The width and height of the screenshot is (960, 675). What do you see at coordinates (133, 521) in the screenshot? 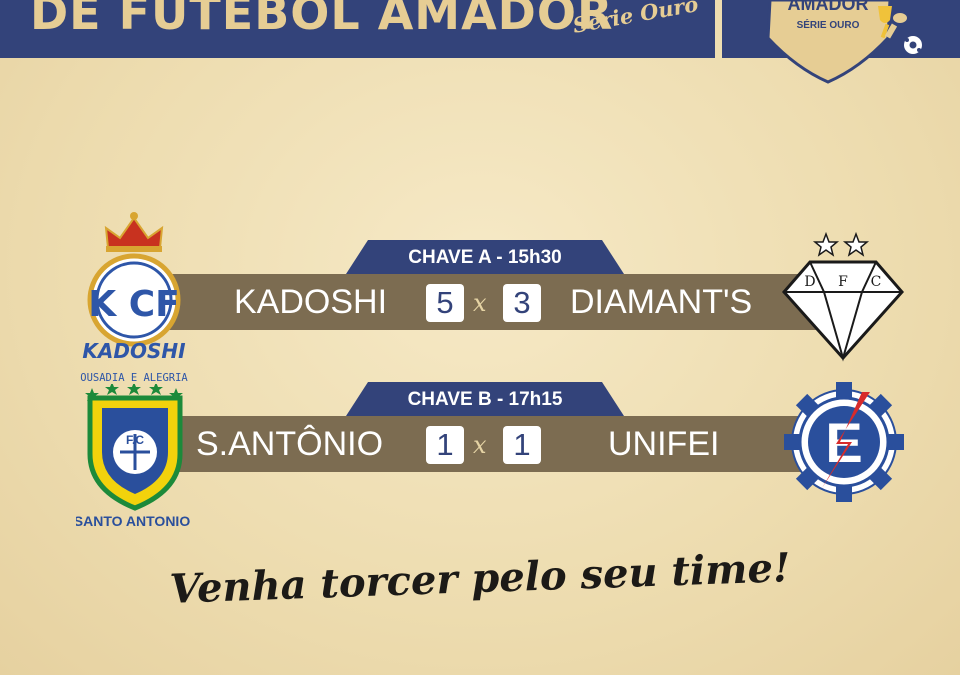
I see `santo-antonio-name: SANTO ANTONIO` at bounding box center [133, 521].